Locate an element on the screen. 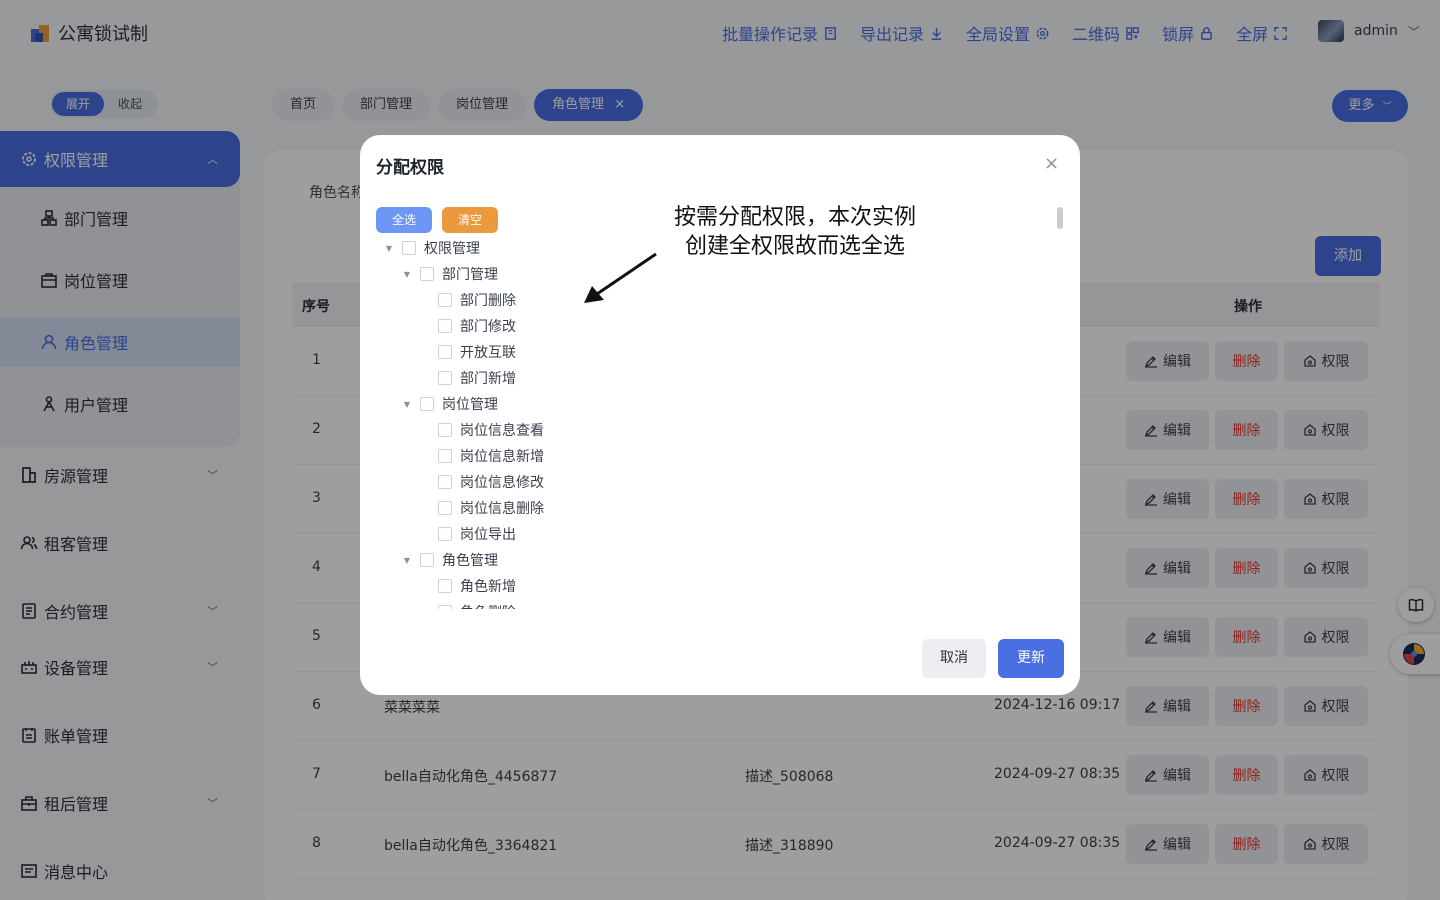 Image resolution: width=1440 pixels, height=900 pixels. tree-node: 部门新增 is located at coordinates (468, 378).